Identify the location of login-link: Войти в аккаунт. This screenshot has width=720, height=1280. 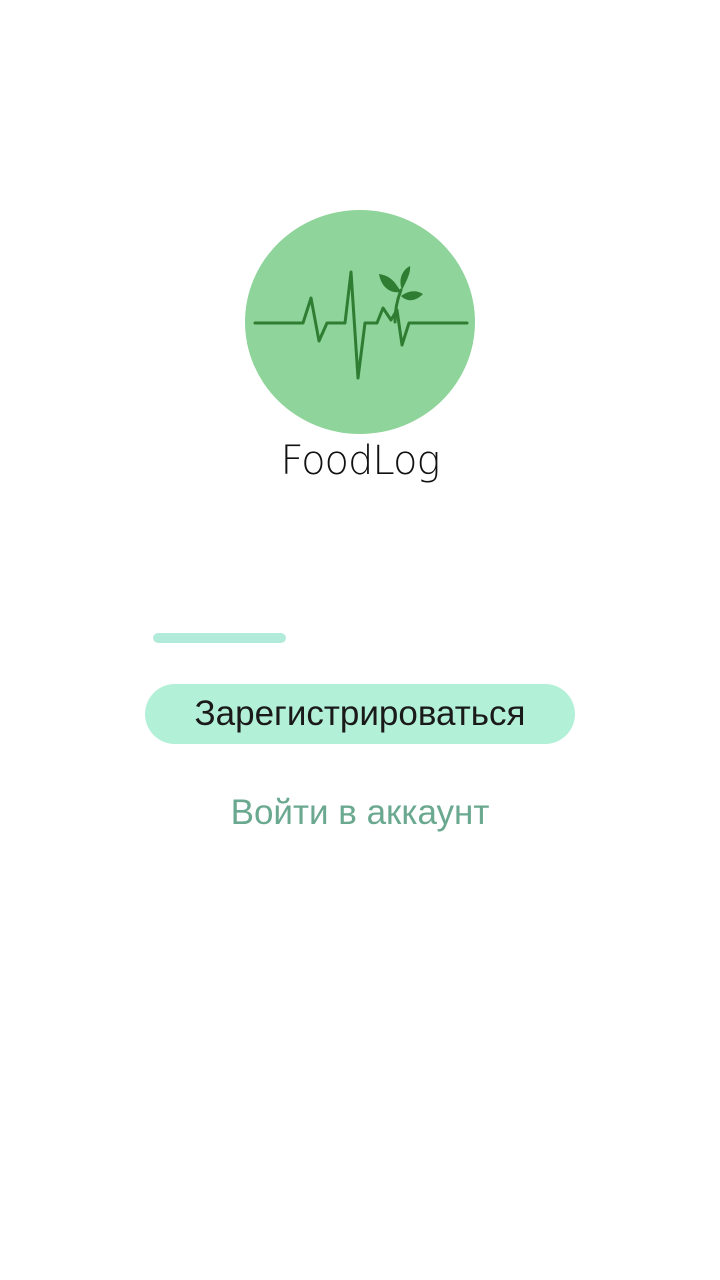
(360, 813).